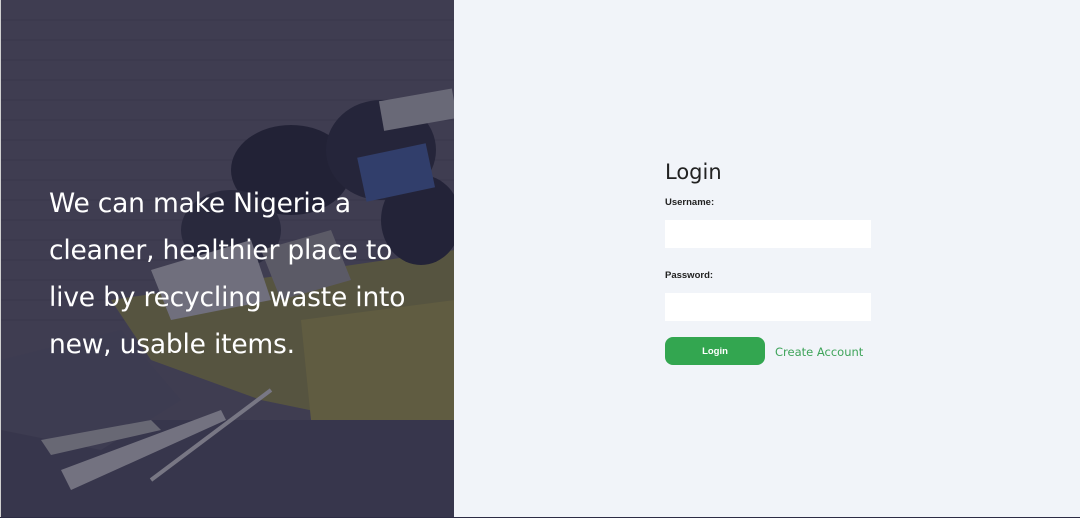  I want to click on login-actions: Login Create Account, so click(775, 351).